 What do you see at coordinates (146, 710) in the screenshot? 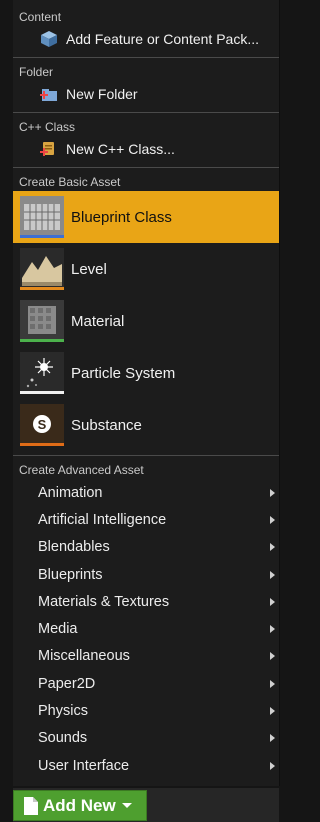
I see `submenu-item: Physics` at bounding box center [146, 710].